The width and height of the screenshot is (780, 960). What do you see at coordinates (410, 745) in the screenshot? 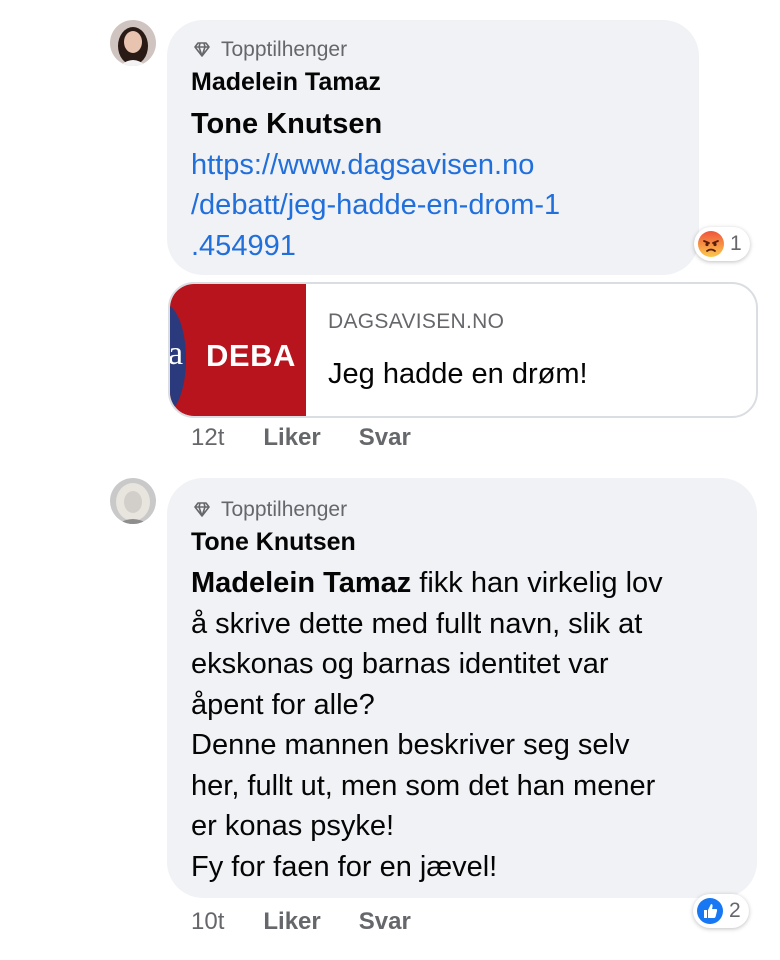
I see `text-line: Denne mannen beskriver seg selv` at bounding box center [410, 745].